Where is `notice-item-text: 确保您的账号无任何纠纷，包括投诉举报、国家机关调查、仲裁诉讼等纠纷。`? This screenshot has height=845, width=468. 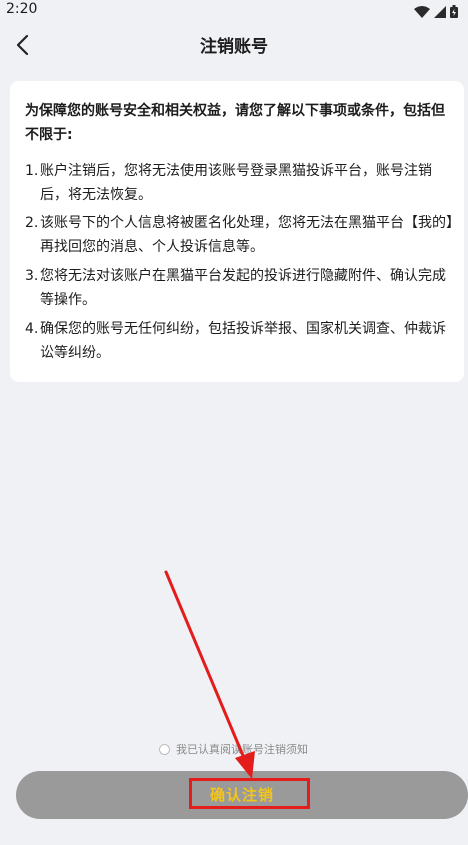 notice-item-text: 确保您的账号无任何纠纷，包括投诉举报、国家机关调查、仲裁诉讼等纠纷。 is located at coordinates (243, 341).